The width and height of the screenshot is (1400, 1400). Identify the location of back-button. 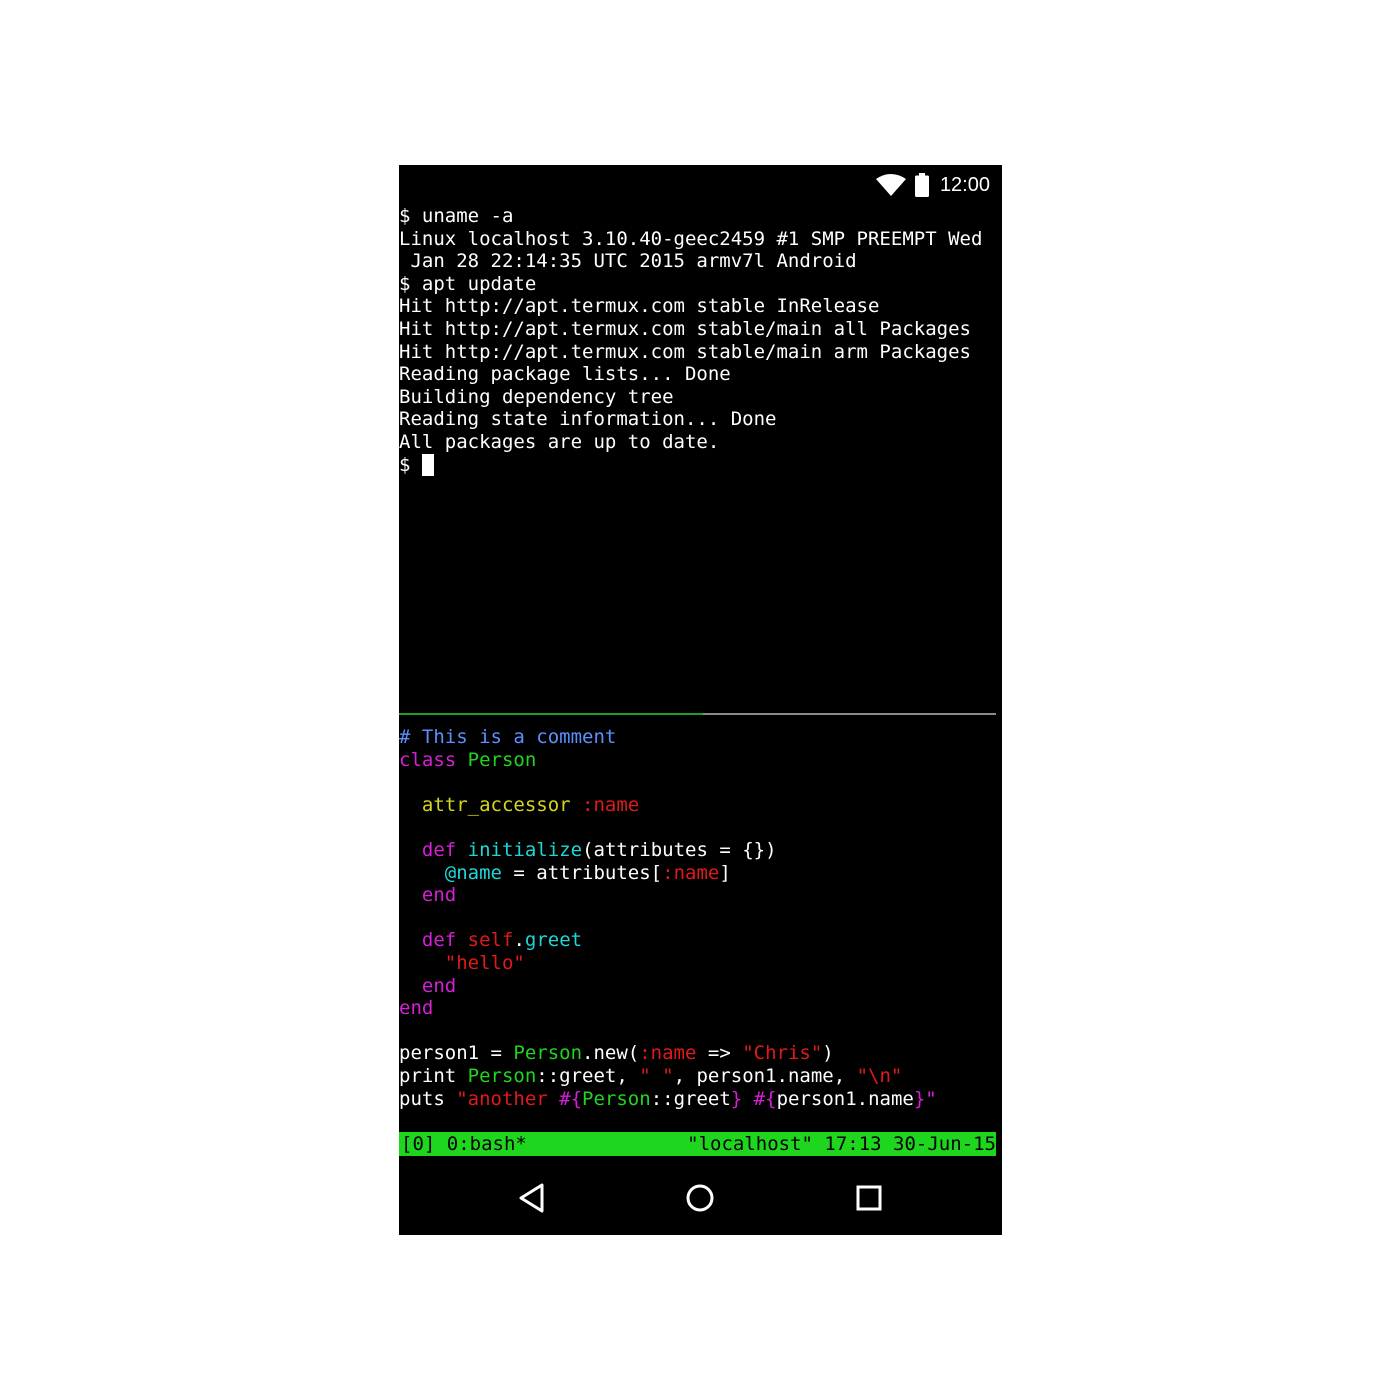
(532, 1198).